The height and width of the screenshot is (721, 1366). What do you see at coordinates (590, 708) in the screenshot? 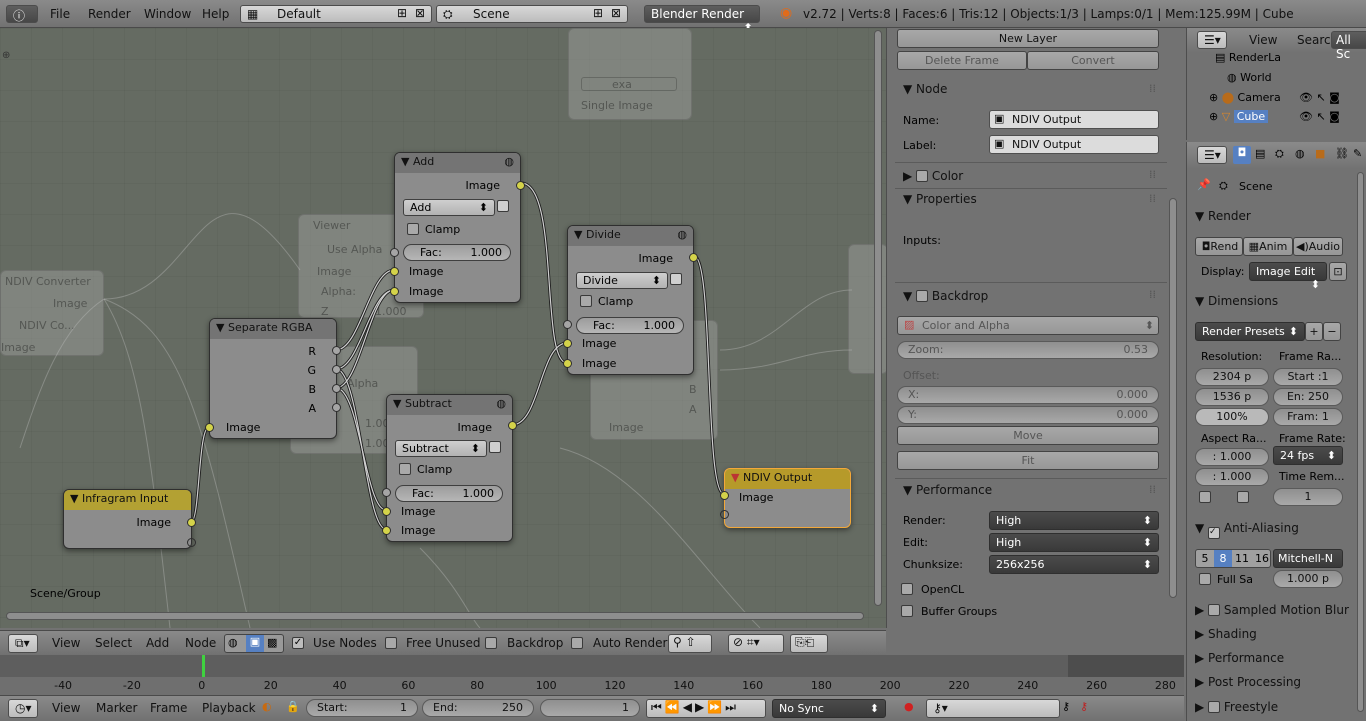
I see `current-frame-field: 1` at bounding box center [590, 708].